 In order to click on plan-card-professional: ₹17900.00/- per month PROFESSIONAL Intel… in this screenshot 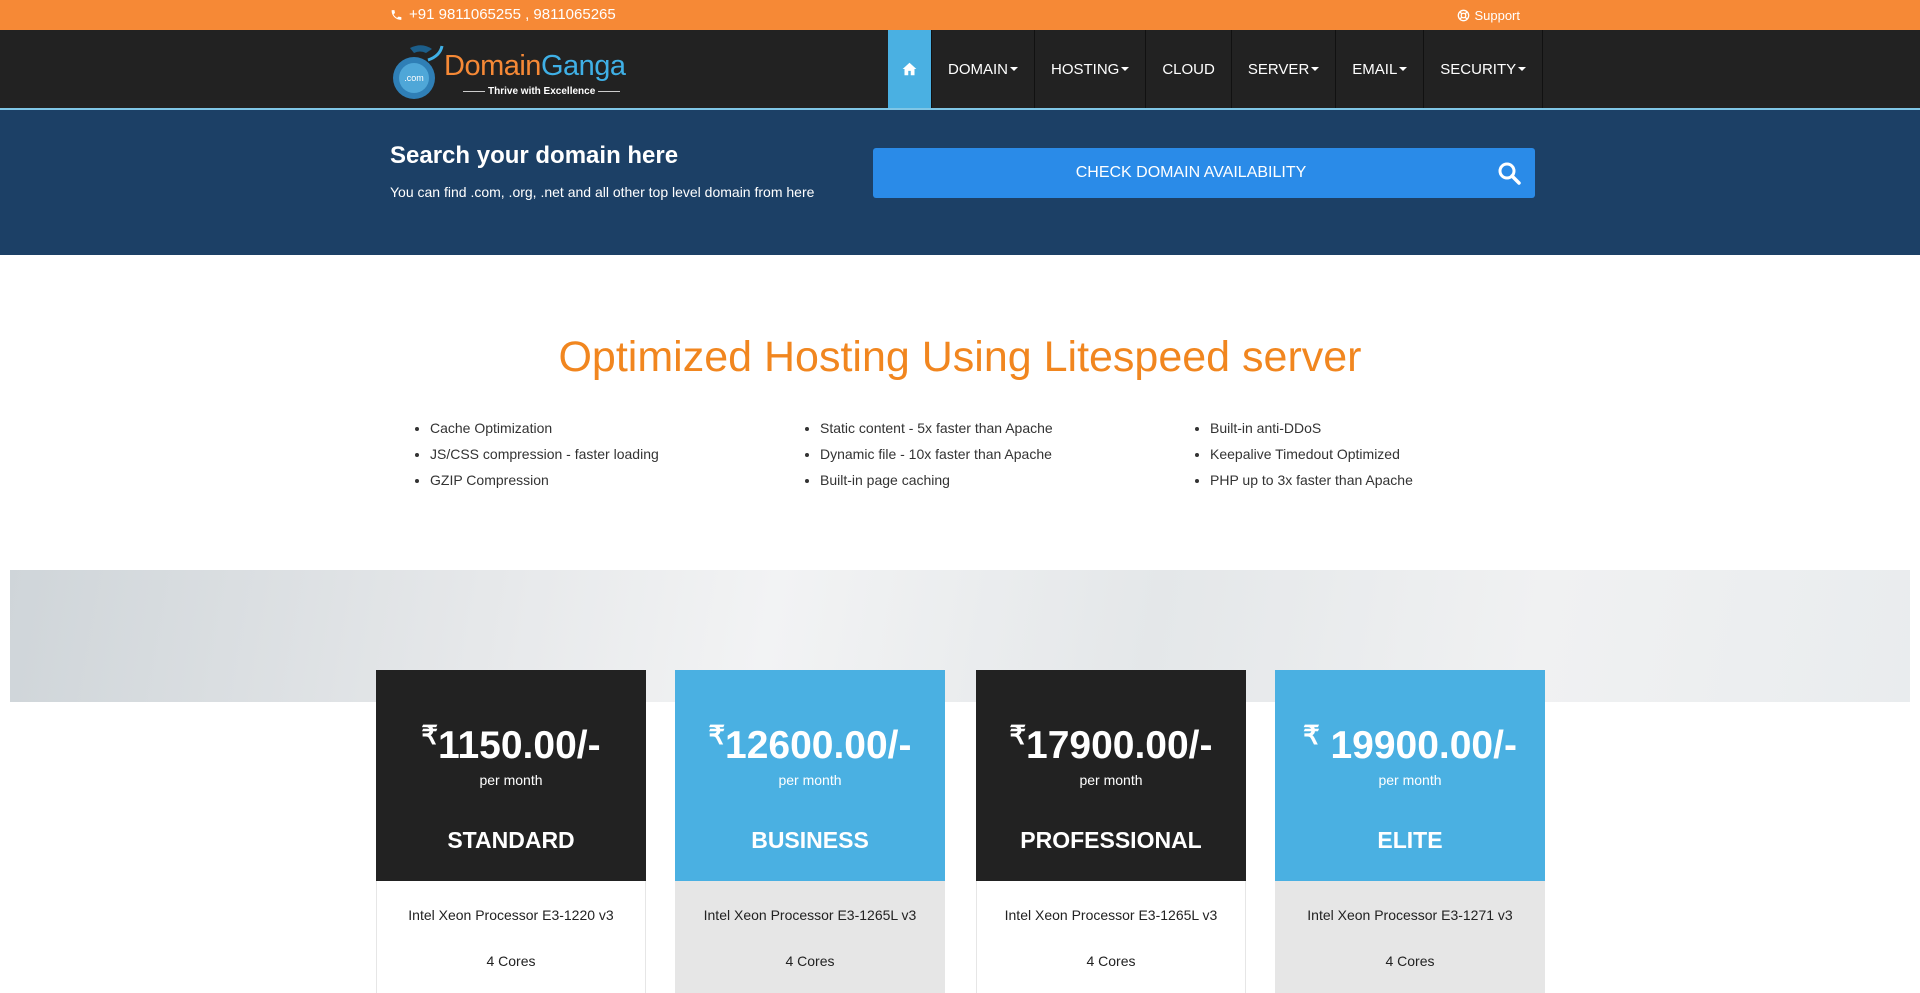, I will do `click(1111, 831)`.